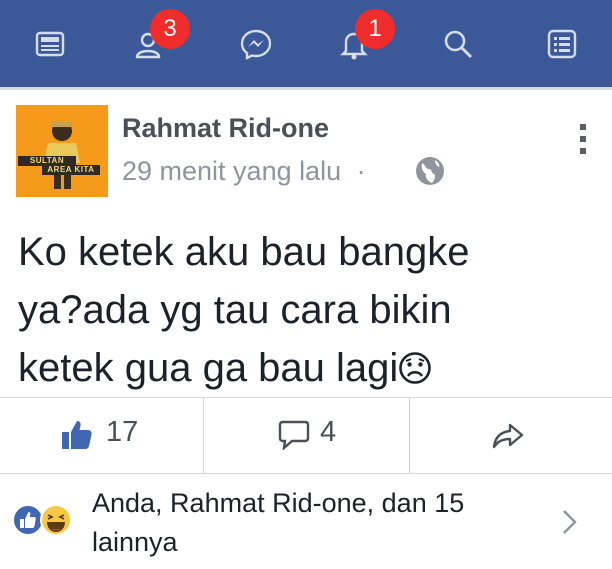 Image resolution: width=612 pixels, height=569 pixels. Describe the element at coordinates (232, 171) in the screenshot. I see `post-time-text: 29 menit yang lalu` at that location.